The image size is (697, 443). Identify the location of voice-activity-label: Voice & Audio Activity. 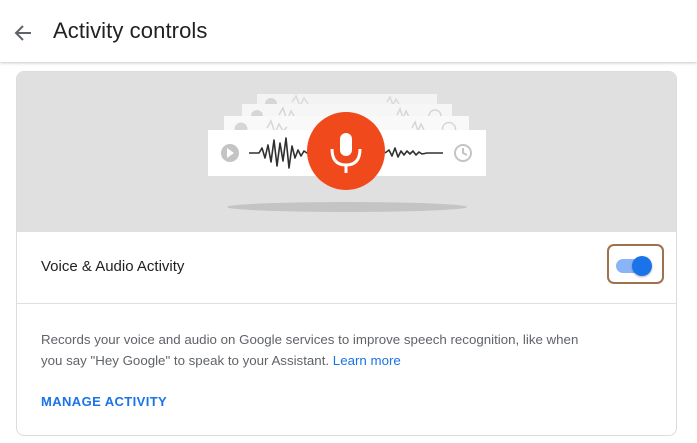
(113, 266).